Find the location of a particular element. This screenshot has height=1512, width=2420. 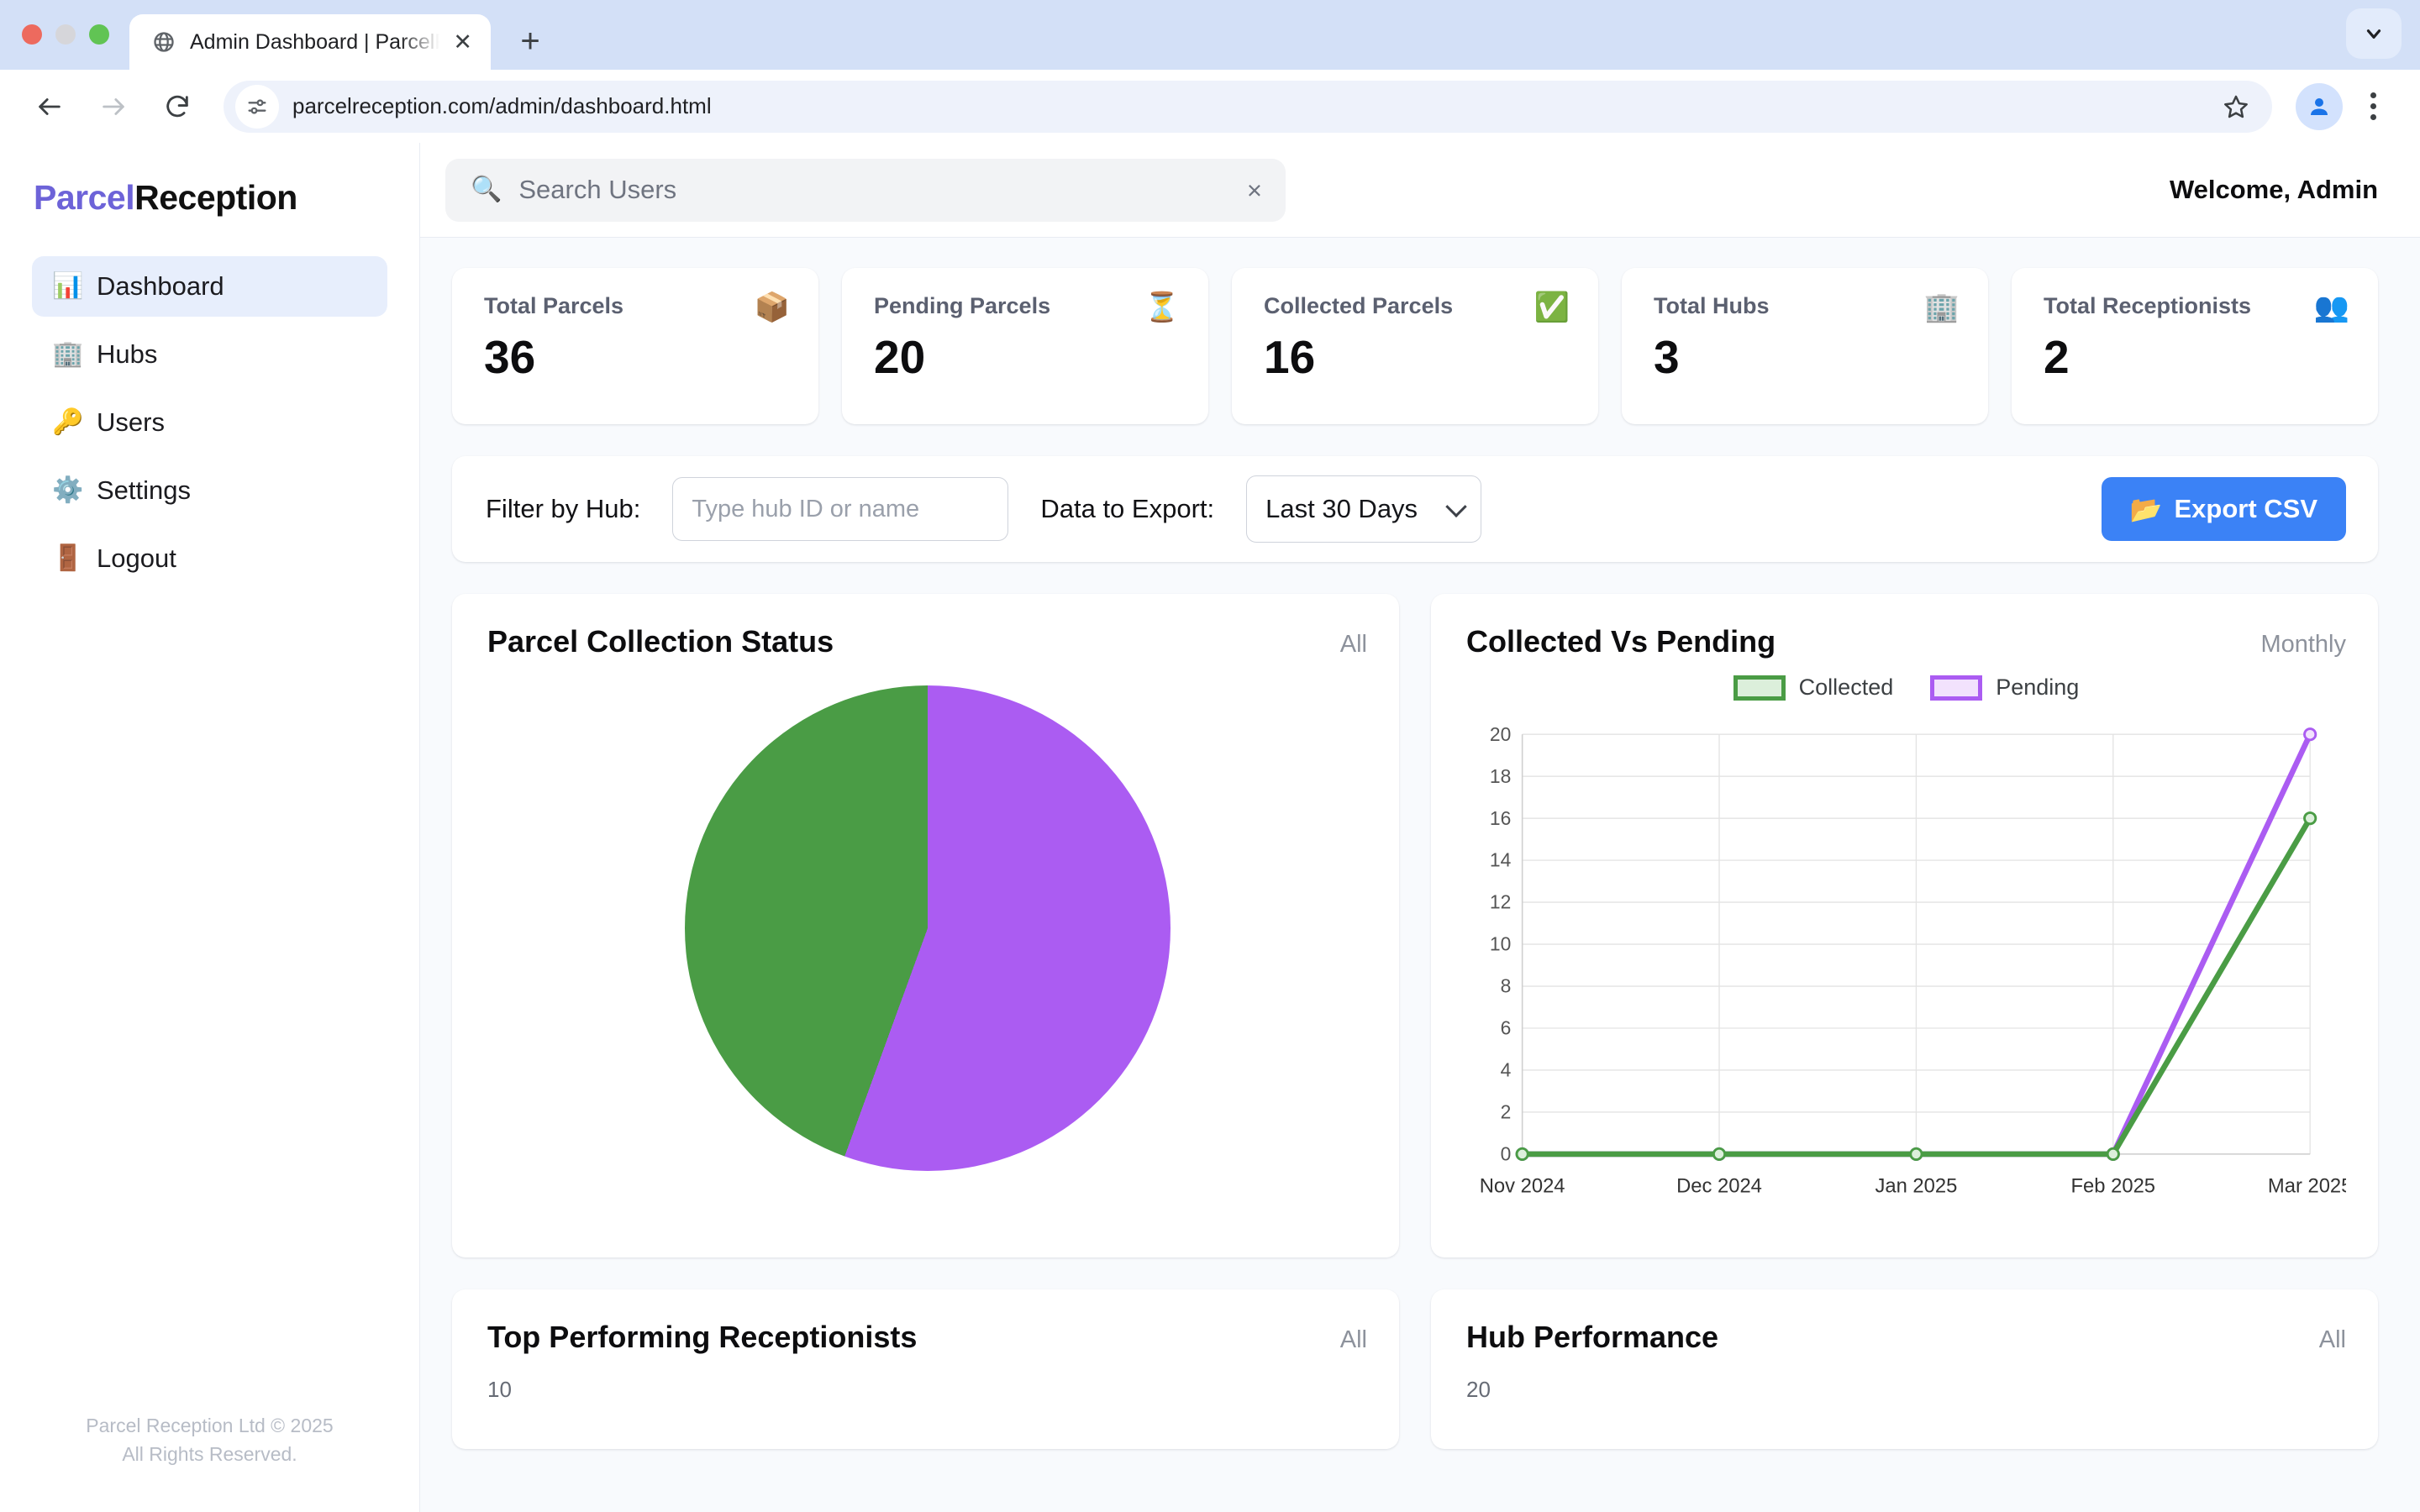

logo-text-secondary: Reception is located at coordinates (216, 197).